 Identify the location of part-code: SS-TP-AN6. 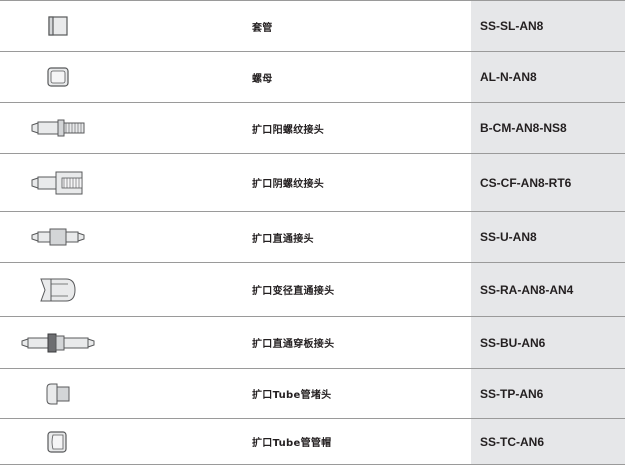
(548, 393).